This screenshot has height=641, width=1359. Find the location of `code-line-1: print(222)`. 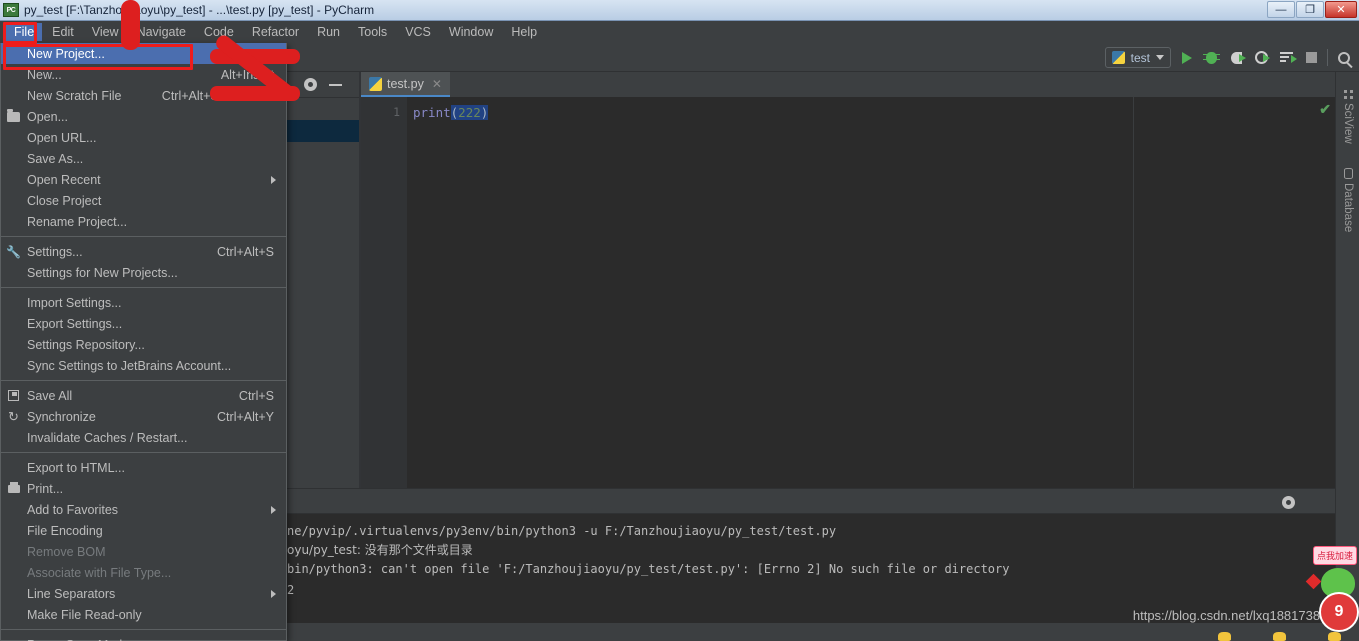

code-line-1: print(222) is located at coordinates (874, 112).